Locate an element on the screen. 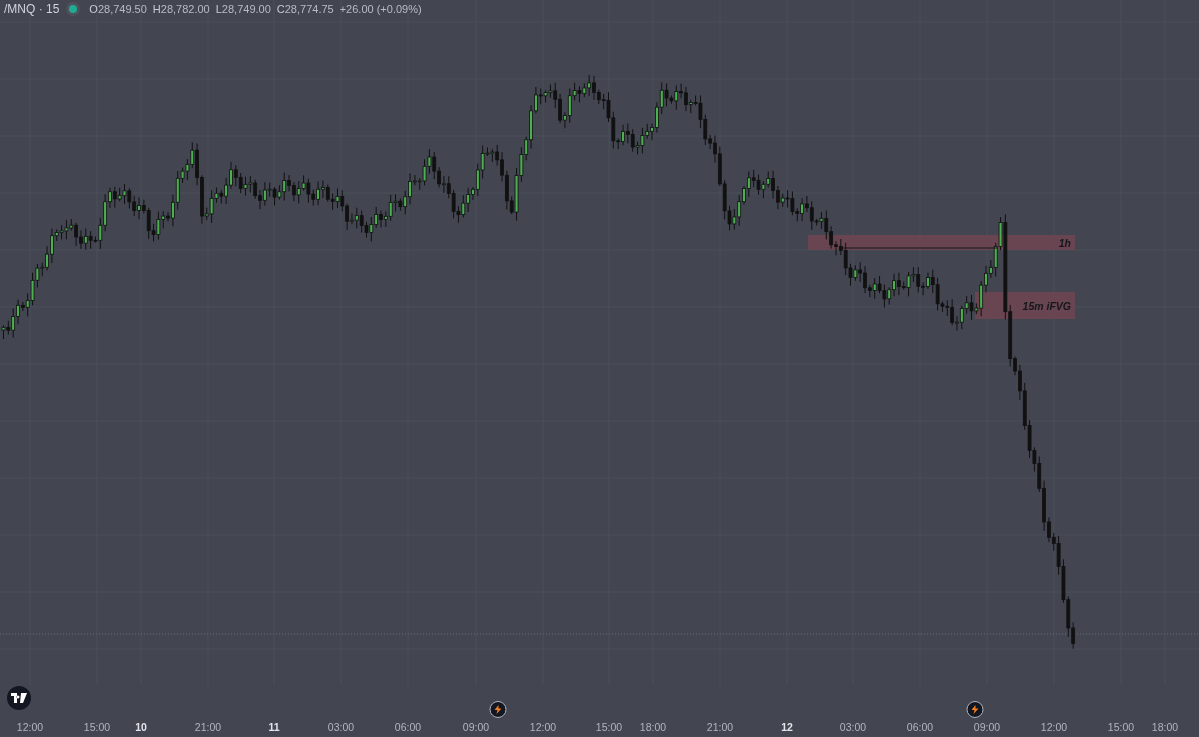  time-axis-label: 11 is located at coordinates (274, 727).